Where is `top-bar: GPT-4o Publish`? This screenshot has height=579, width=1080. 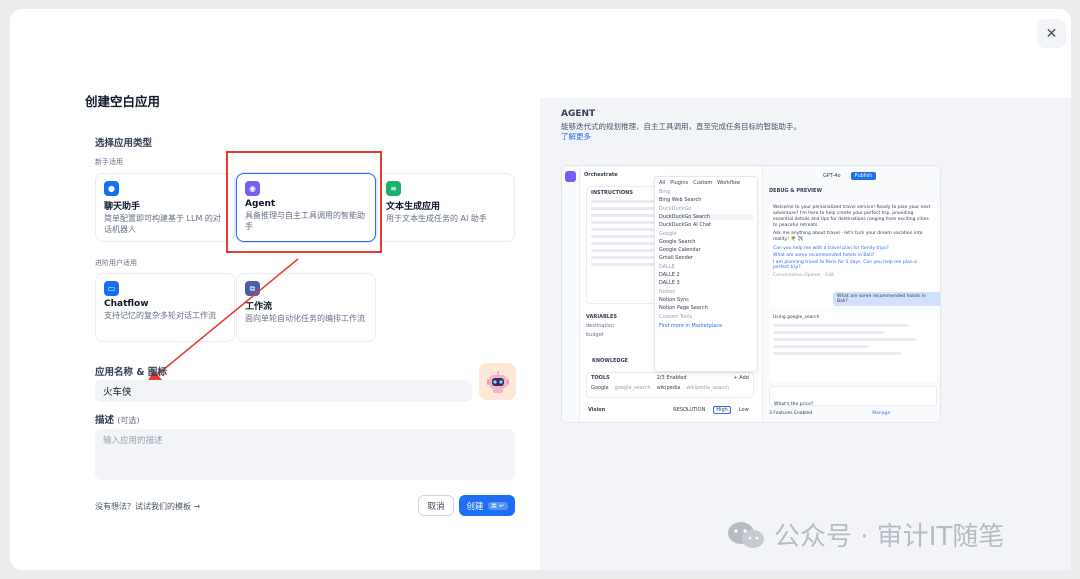 top-bar: GPT-4o Publish is located at coordinates (850, 176).